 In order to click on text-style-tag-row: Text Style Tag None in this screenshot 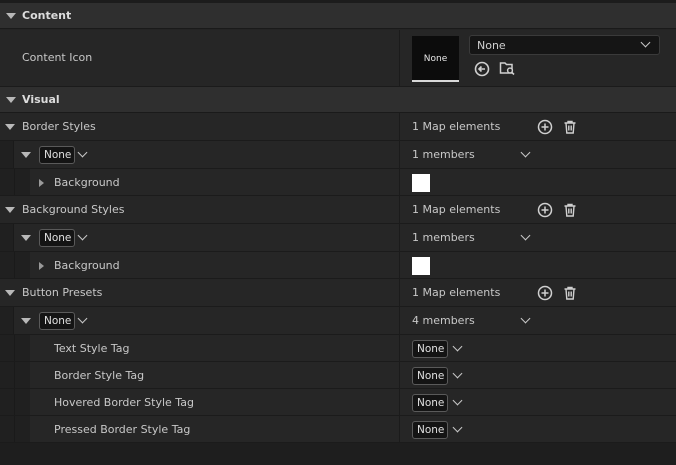, I will do `click(338, 348)`.